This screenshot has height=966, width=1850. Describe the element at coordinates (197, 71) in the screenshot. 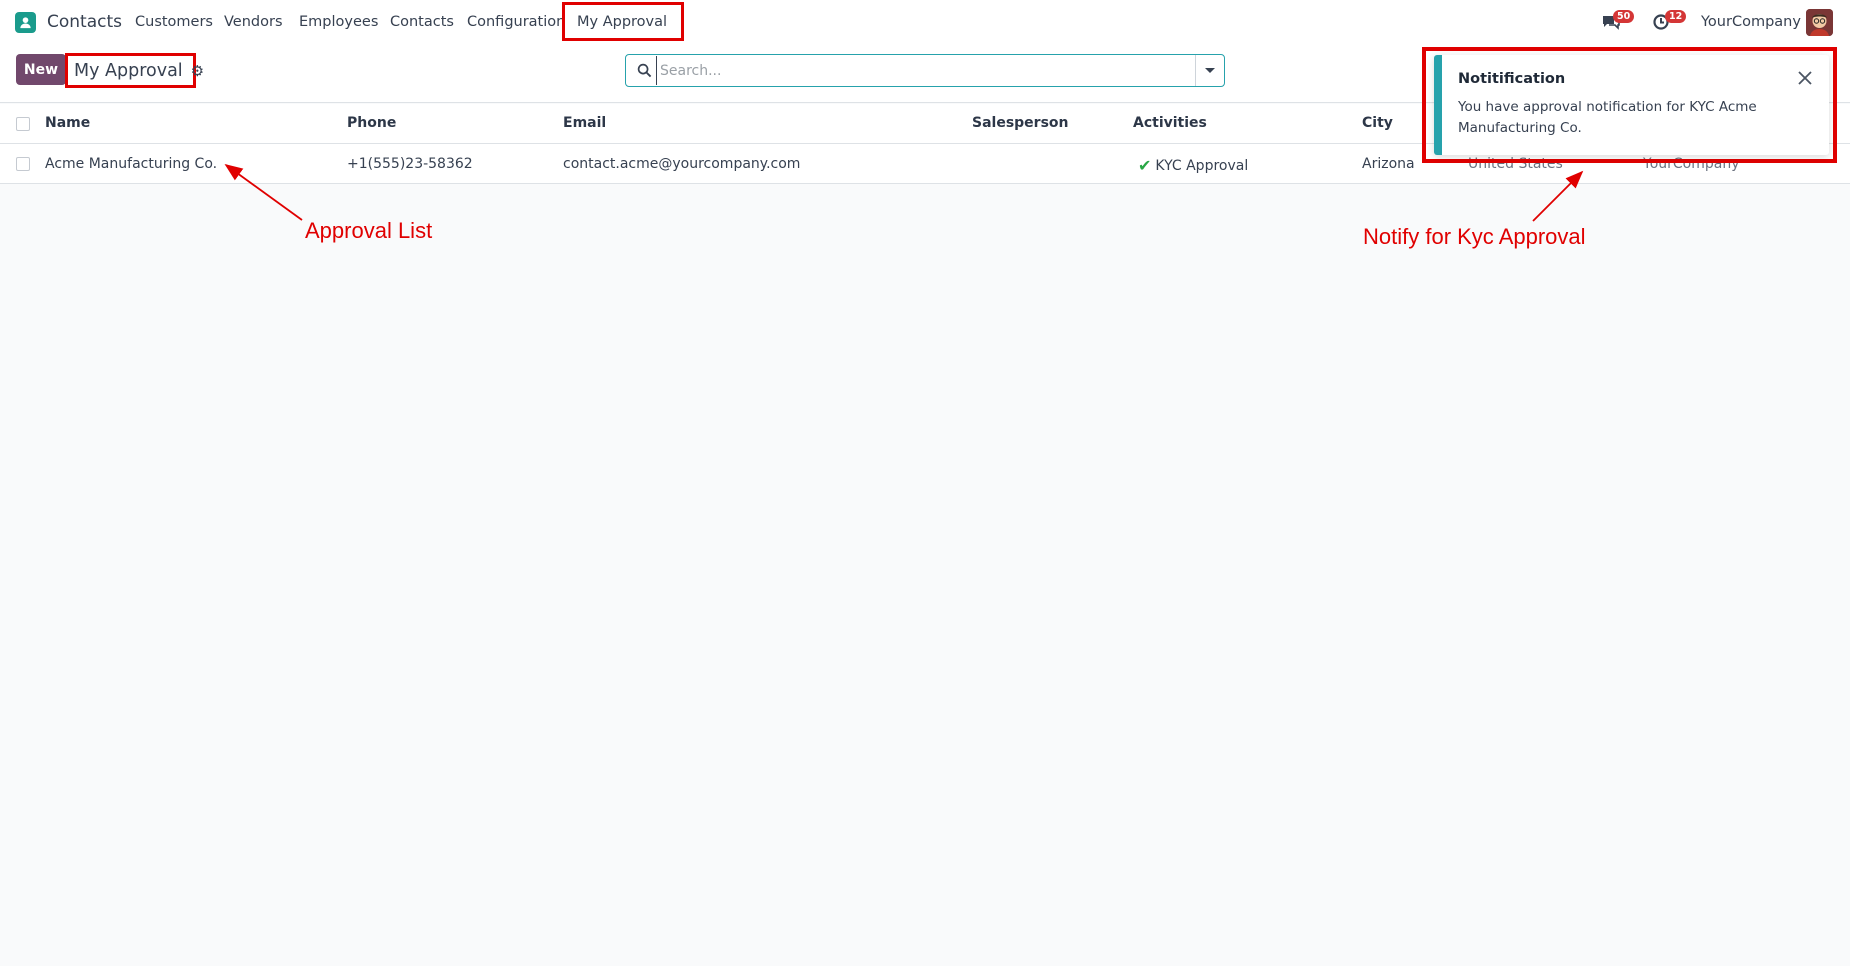

I see `gear-icon: ⚙` at that location.